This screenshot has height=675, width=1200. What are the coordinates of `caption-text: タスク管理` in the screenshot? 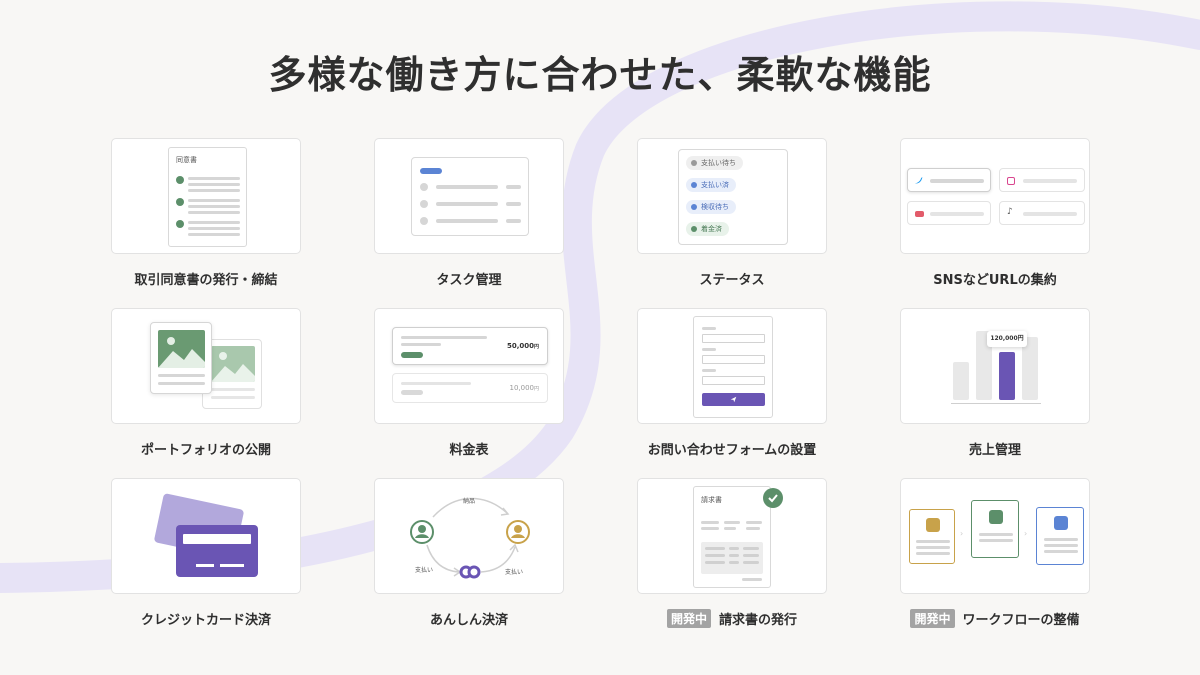 It's located at (469, 280).